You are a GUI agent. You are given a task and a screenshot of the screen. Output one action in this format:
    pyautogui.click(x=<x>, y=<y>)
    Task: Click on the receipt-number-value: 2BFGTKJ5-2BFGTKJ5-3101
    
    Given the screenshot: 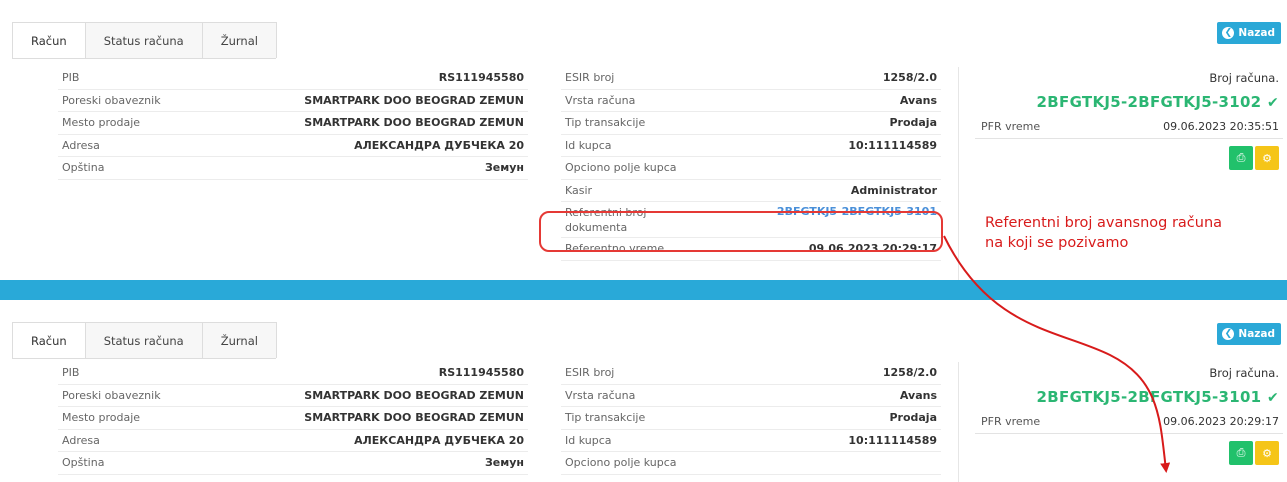 What is the action you would take?
    pyautogui.click(x=1149, y=397)
    